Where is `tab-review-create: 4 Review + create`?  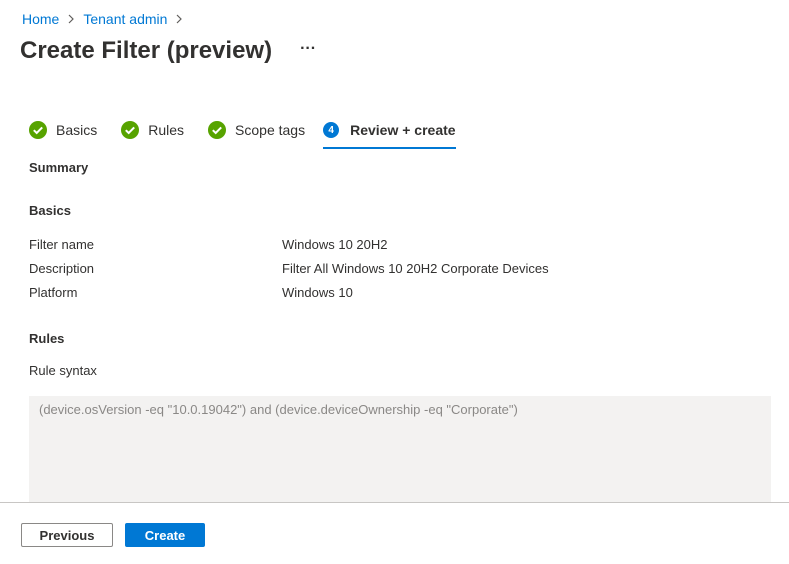 tab-review-create: 4 Review + create is located at coordinates (390, 133).